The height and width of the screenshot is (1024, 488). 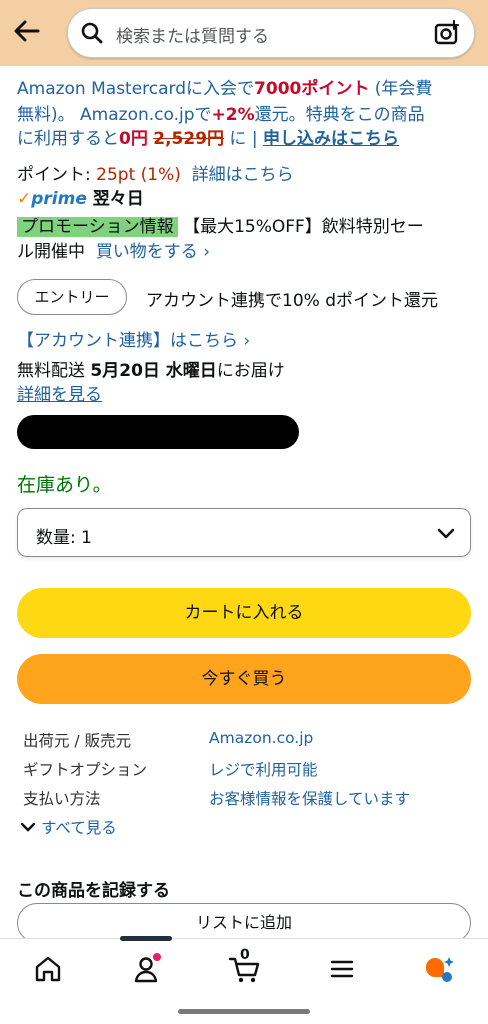 I want to click on camera-icon, so click(x=447, y=35).